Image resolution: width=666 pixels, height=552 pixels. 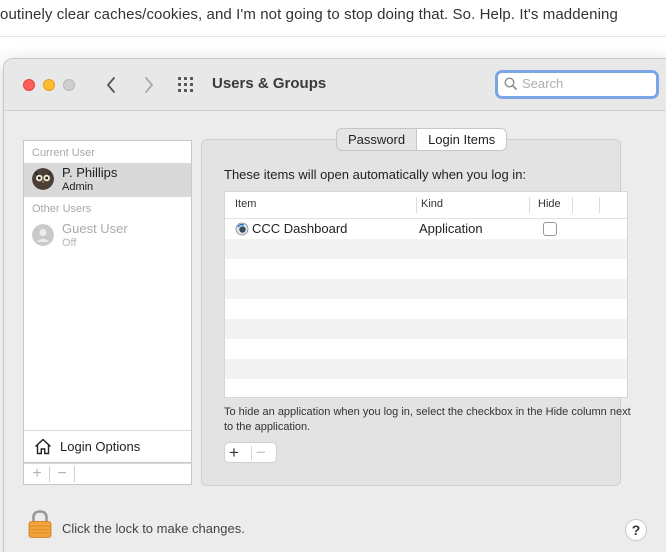 What do you see at coordinates (107, 474) in the screenshot?
I see `sidebar-add-remove: + −` at bounding box center [107, 474].